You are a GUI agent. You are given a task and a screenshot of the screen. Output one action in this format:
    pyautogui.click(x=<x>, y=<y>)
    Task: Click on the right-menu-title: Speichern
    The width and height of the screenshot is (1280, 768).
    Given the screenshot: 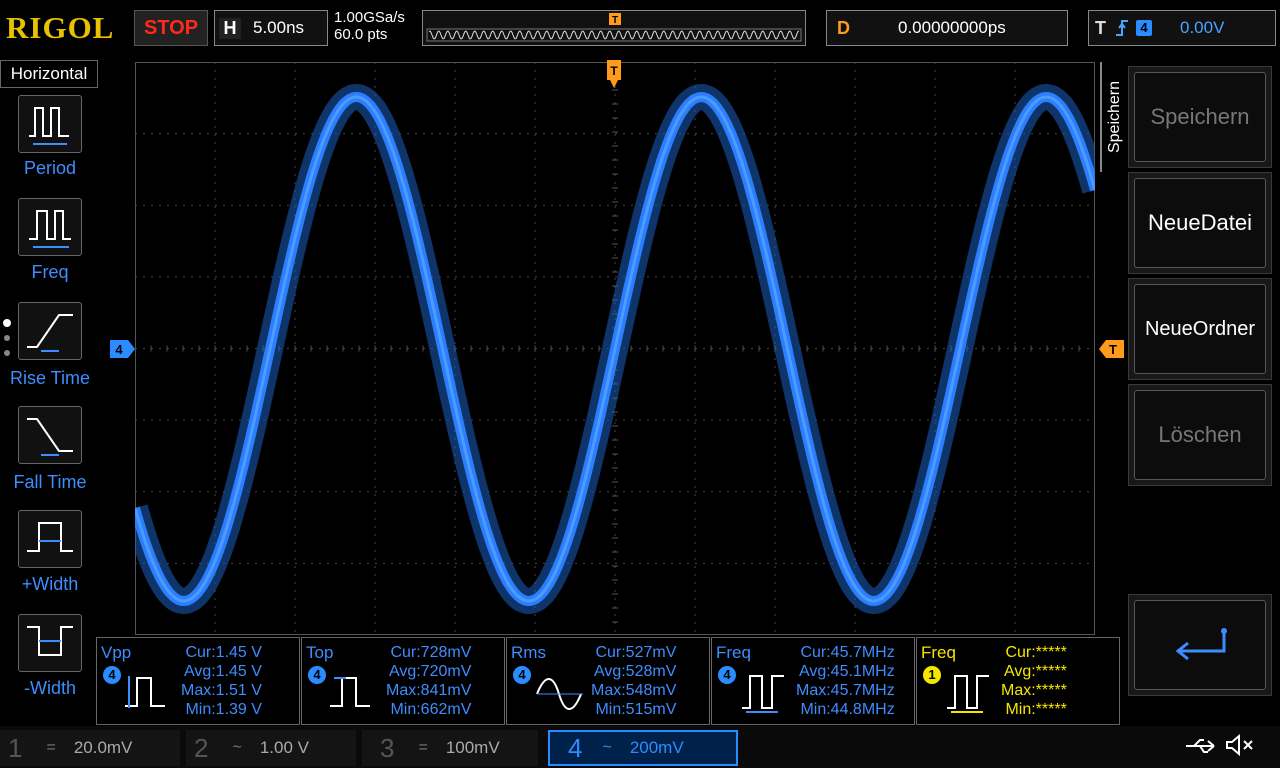 What is the action you would take?
    pyautogui.click(x=1115, y=117)
    